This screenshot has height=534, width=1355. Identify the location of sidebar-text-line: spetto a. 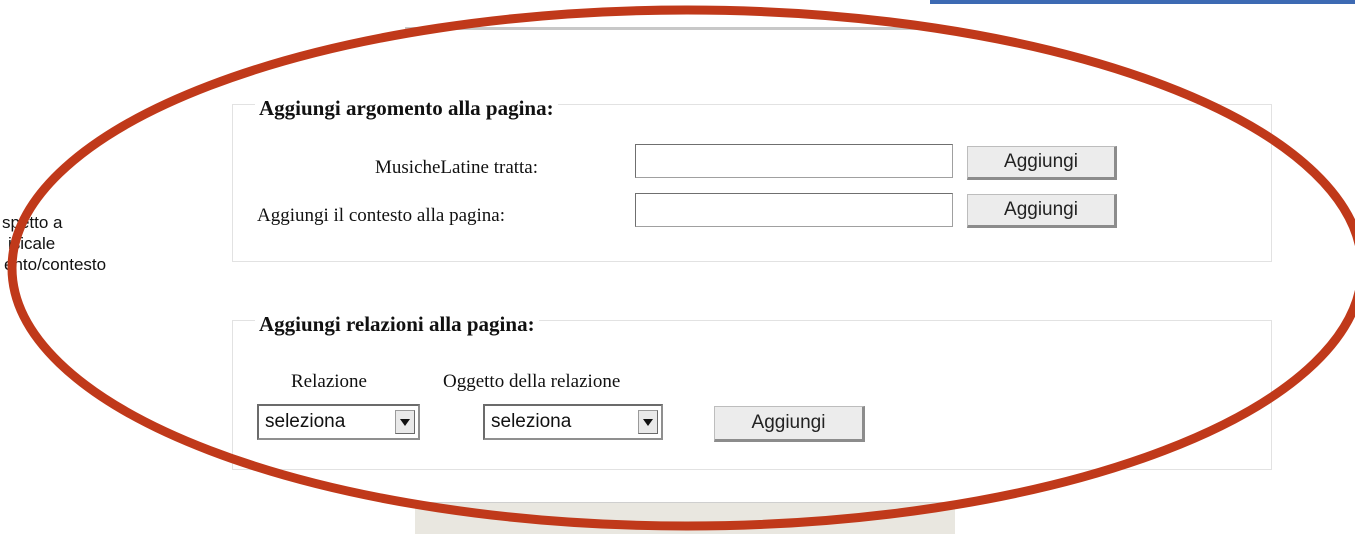
(32, 222).